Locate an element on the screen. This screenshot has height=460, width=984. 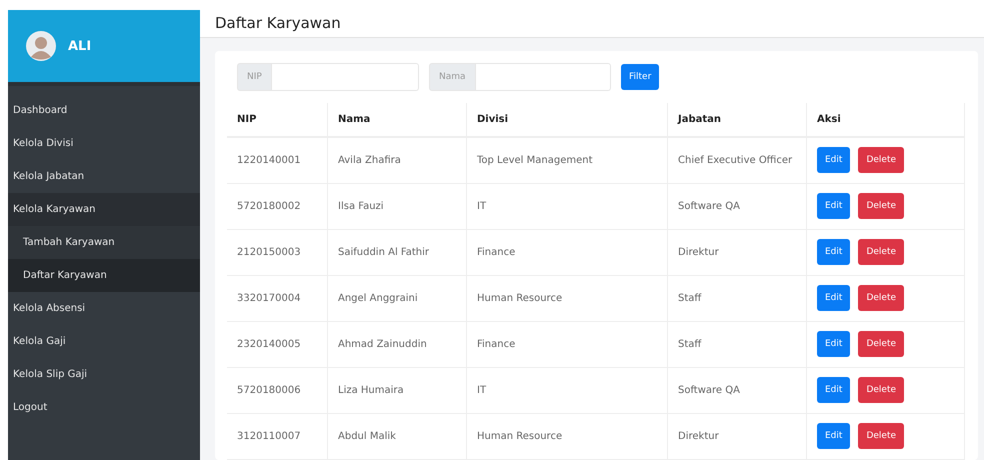
table-cell: 2120150003 is located at coordinates (277, 253).